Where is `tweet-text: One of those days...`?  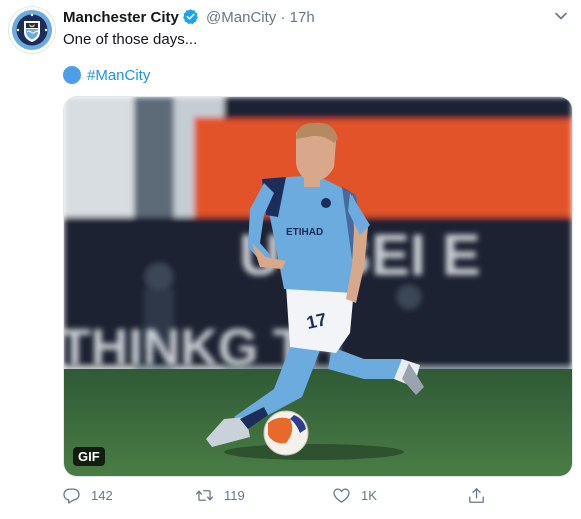
tweet-text: One of those days... is located at coordinates (130, 39).